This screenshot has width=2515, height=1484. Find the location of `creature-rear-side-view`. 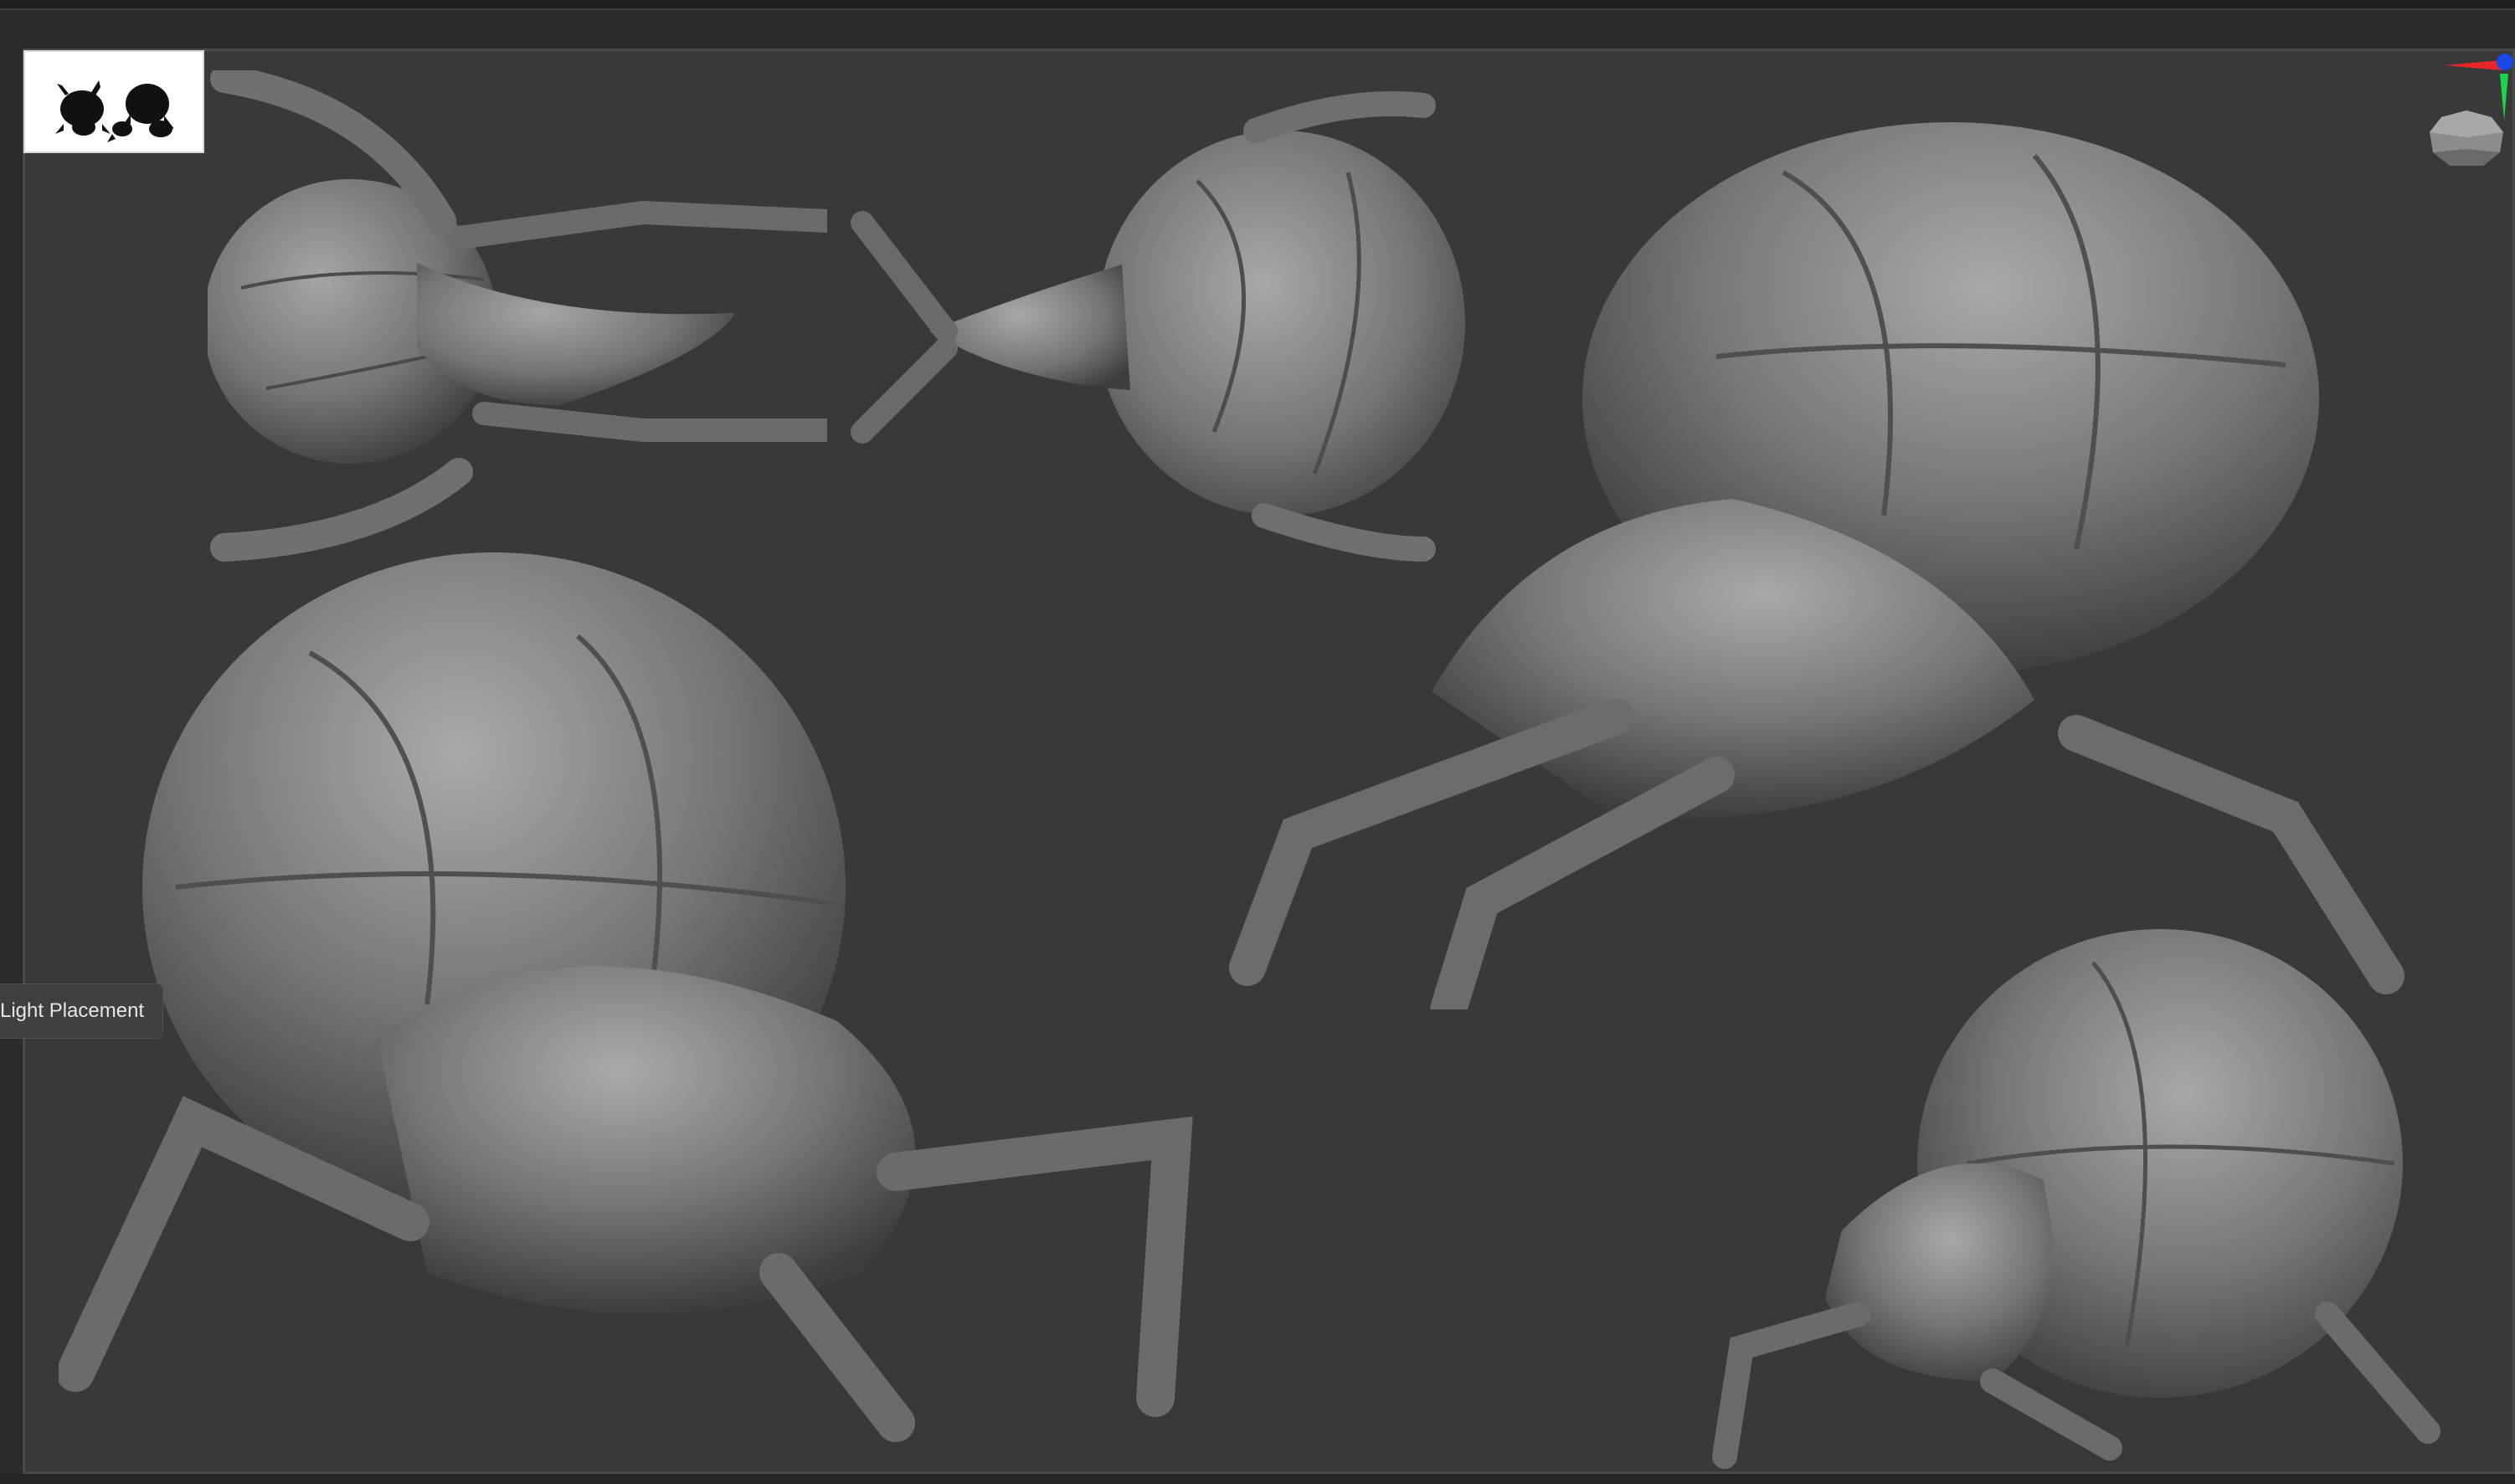

creature-rear-side-view is located at coordinates (2068, 1192).